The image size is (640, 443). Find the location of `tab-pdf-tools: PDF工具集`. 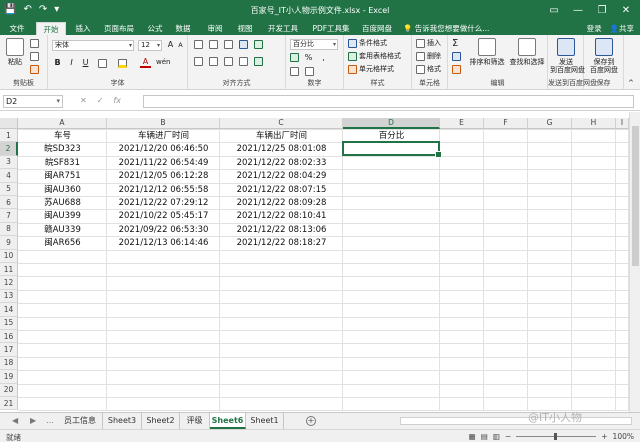

tab-pdf-tools: PDF工具集 is located at coordinates (331, 28).